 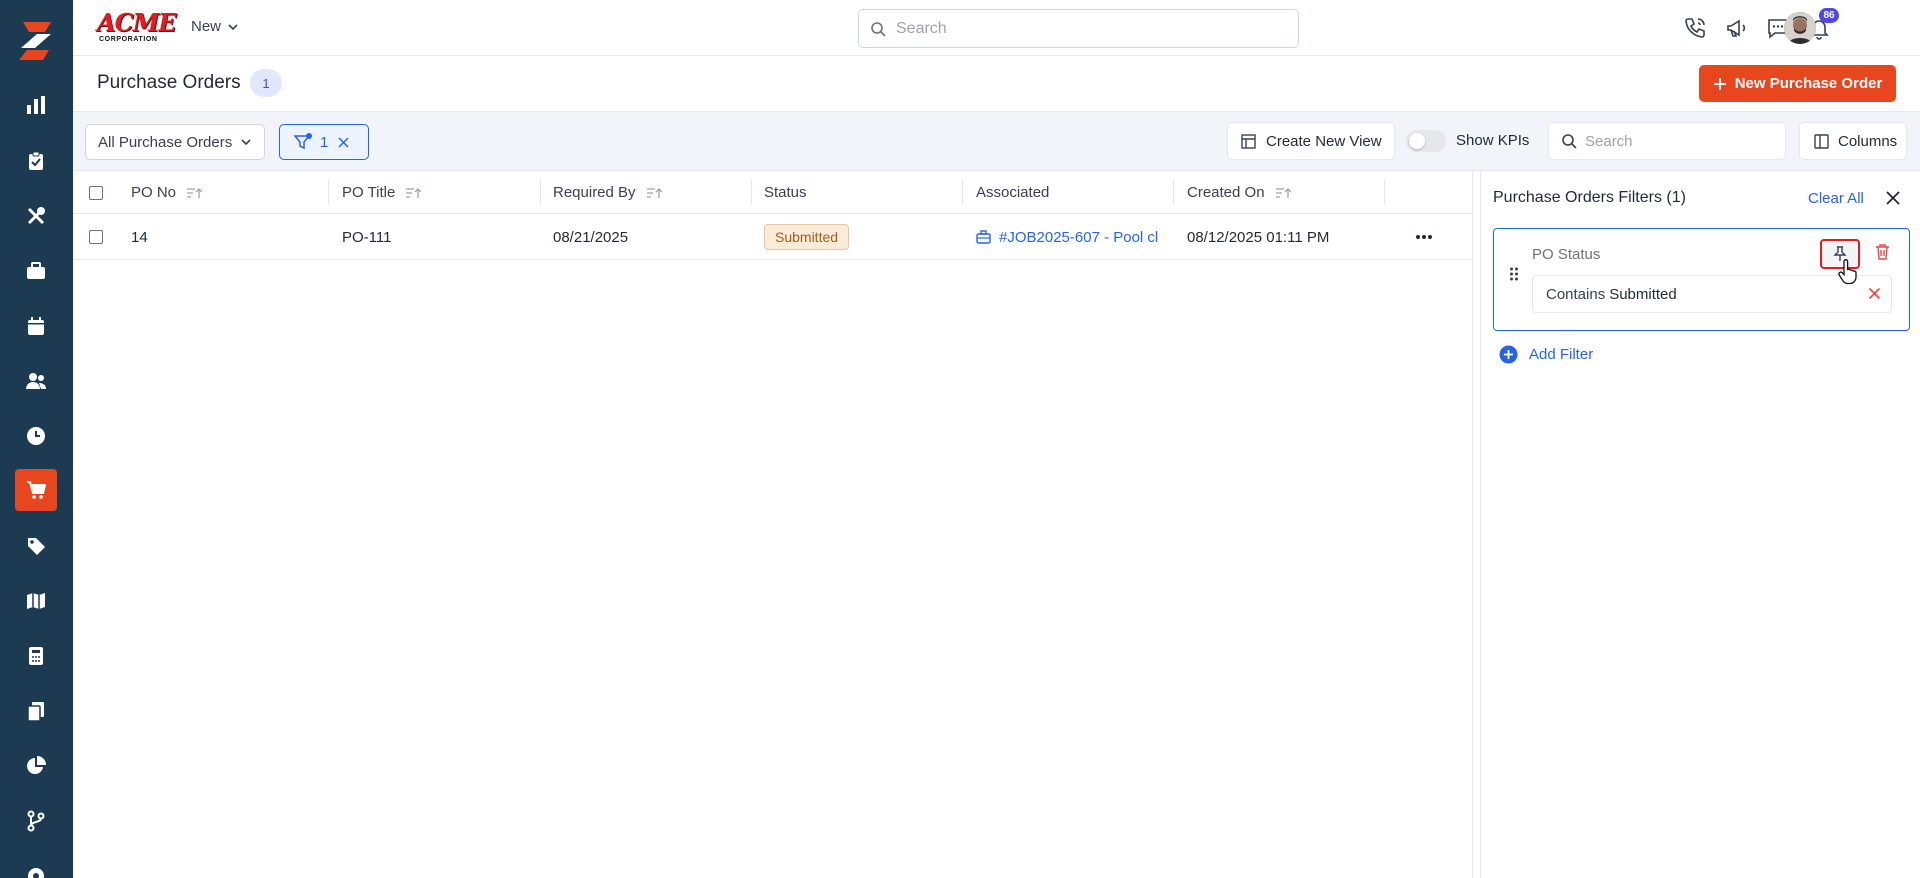 I want to click on new-menu-label: New, so click(x=206, y=26).